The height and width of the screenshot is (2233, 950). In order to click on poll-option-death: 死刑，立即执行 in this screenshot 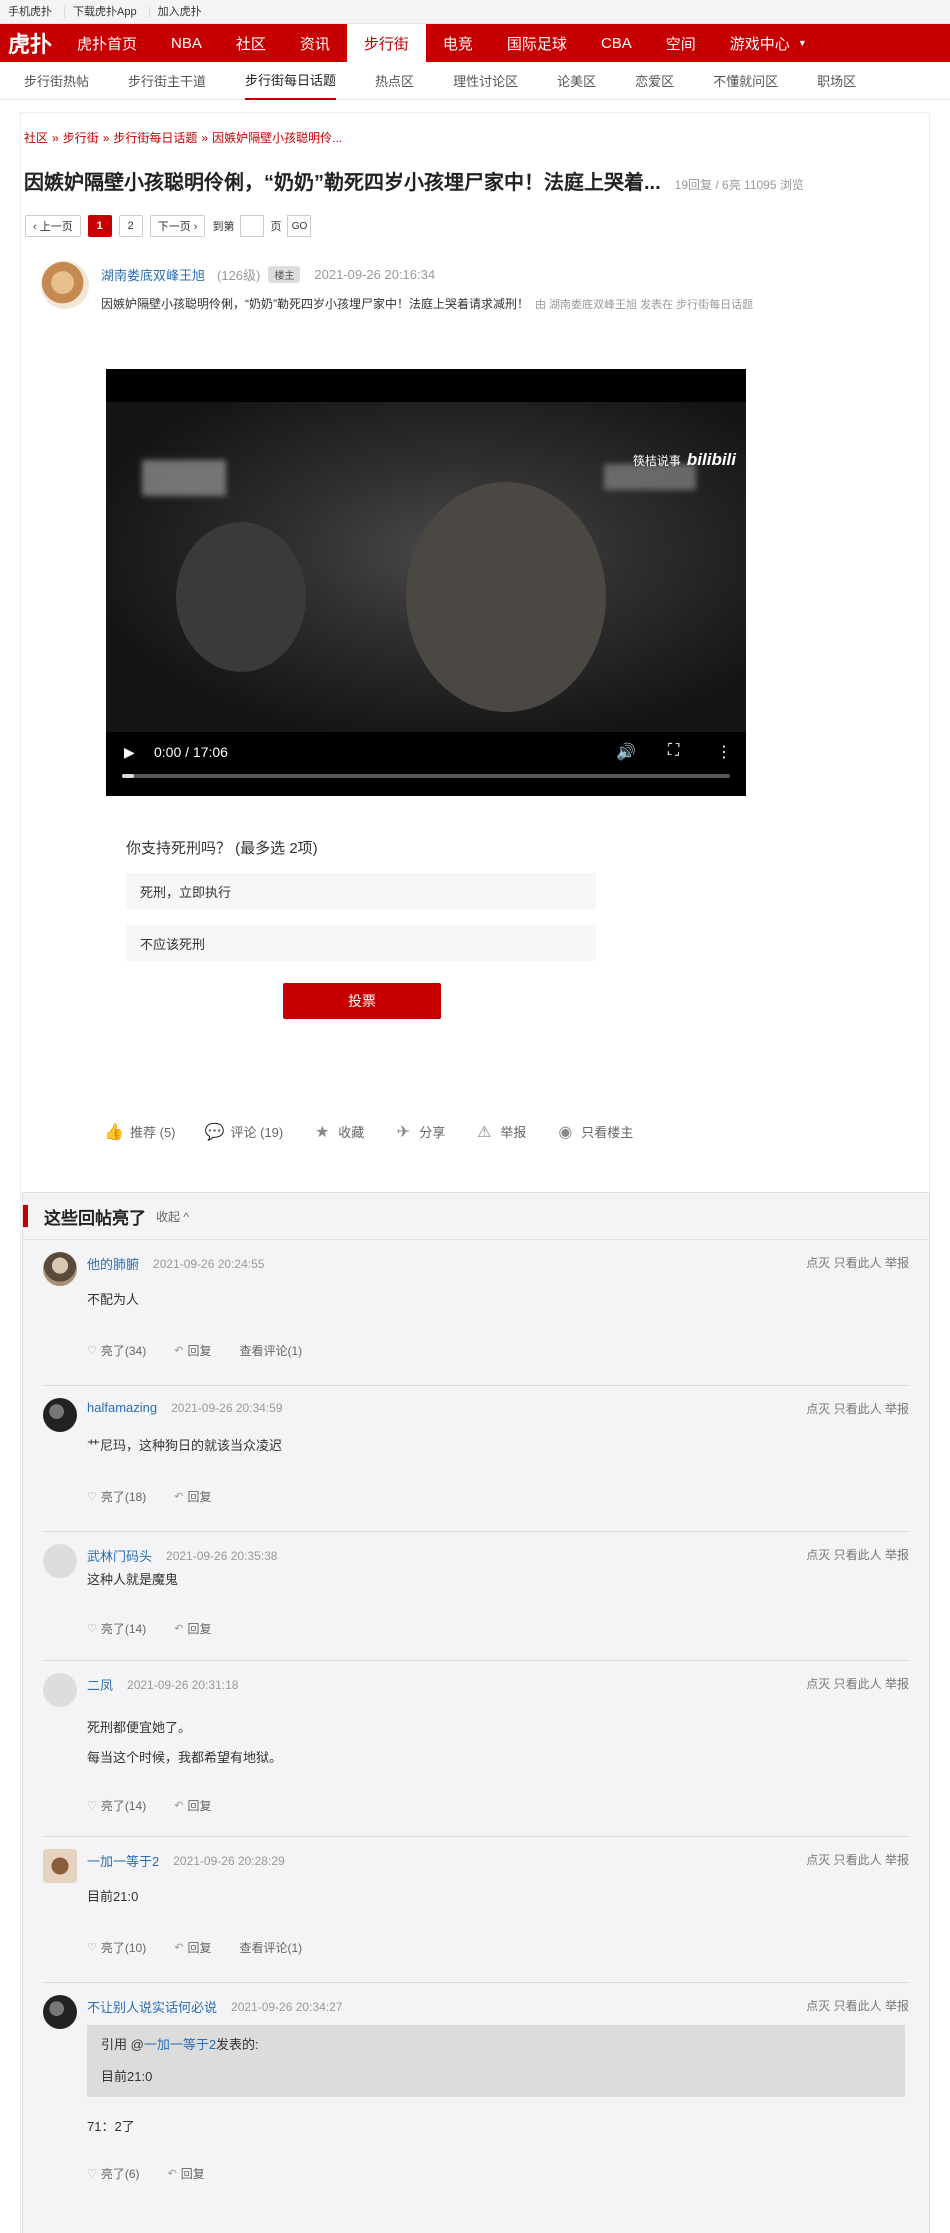, I will do `click(361, 891)`.